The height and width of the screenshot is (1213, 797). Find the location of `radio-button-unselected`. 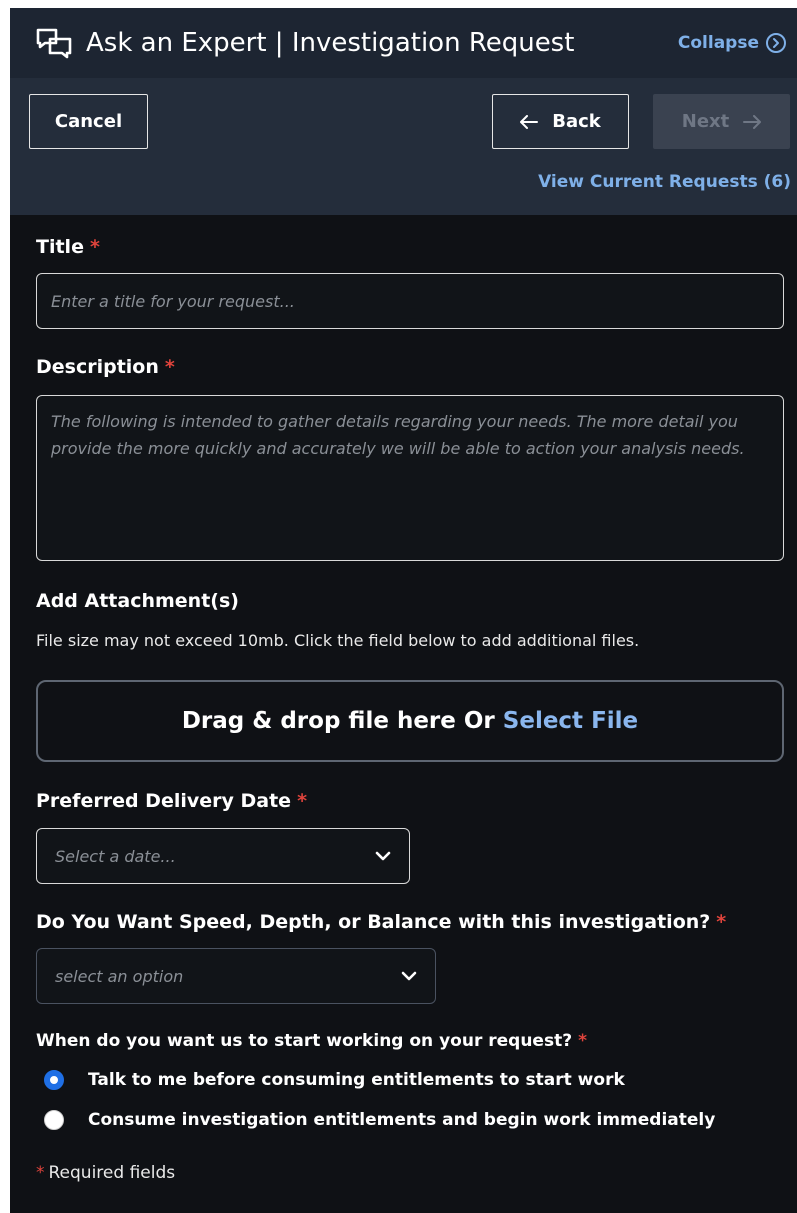

radio-button-unselected is located at coordinates (54, 1120).